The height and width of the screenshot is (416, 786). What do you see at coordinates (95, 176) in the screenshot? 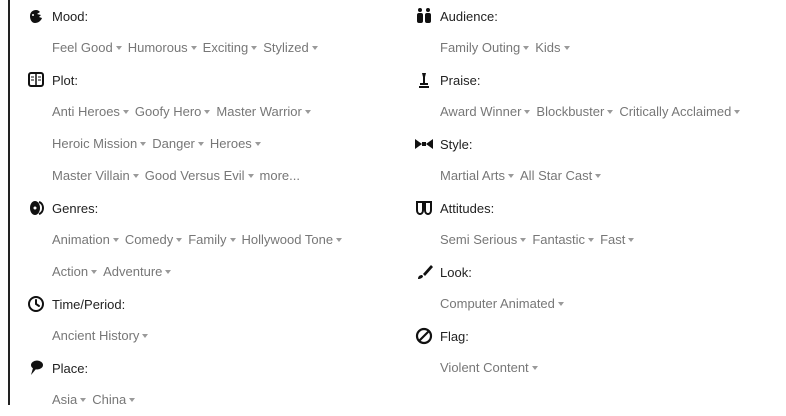
I see `tag-plot: Master Villain` at bounding box center [95, 176].